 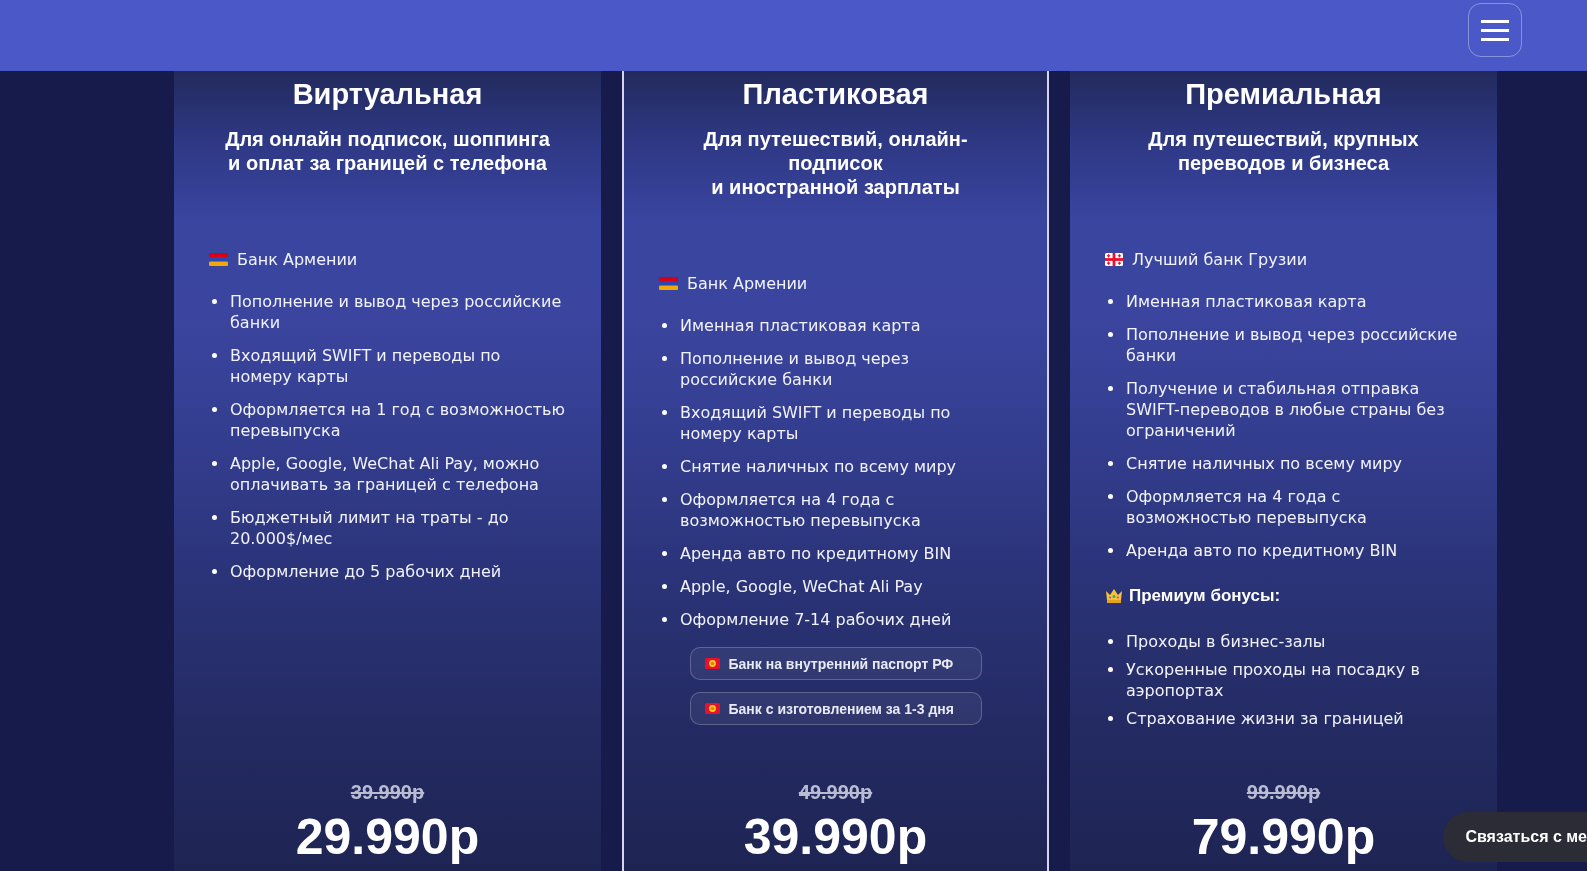 What do you see at coordinates (387, 792) in the screenshot?
I see `old-price: 39.990р` at bounding box center [387, 792].